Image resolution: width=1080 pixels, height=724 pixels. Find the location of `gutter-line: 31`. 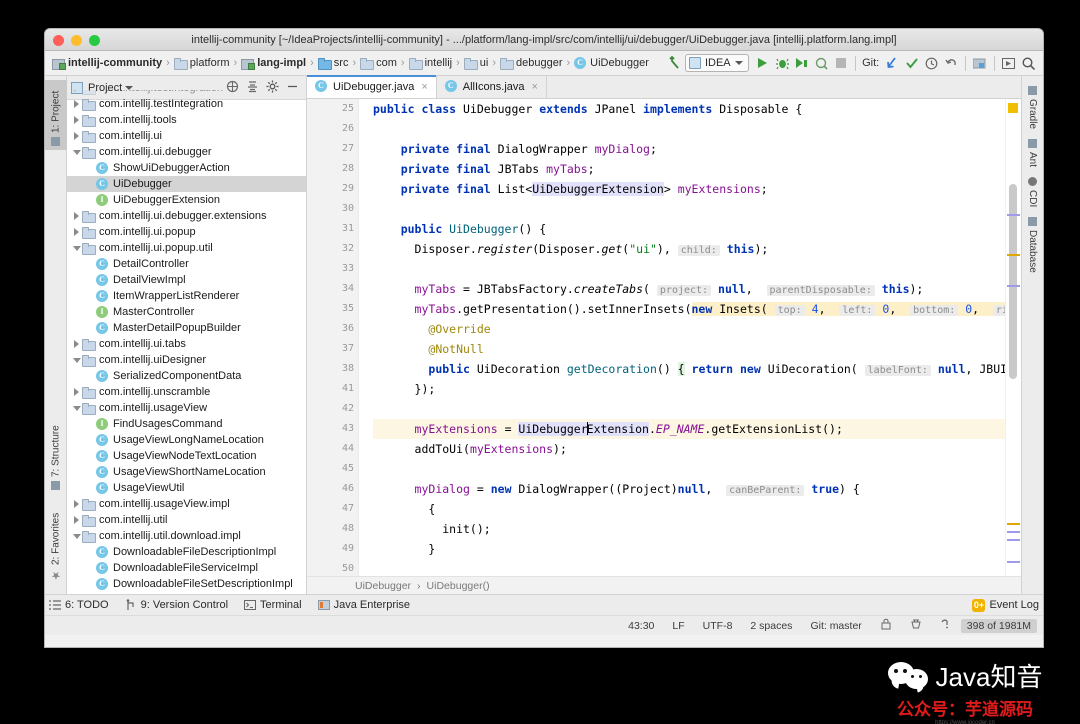

gutter-line: 31 is located at coordinates (341, 229).